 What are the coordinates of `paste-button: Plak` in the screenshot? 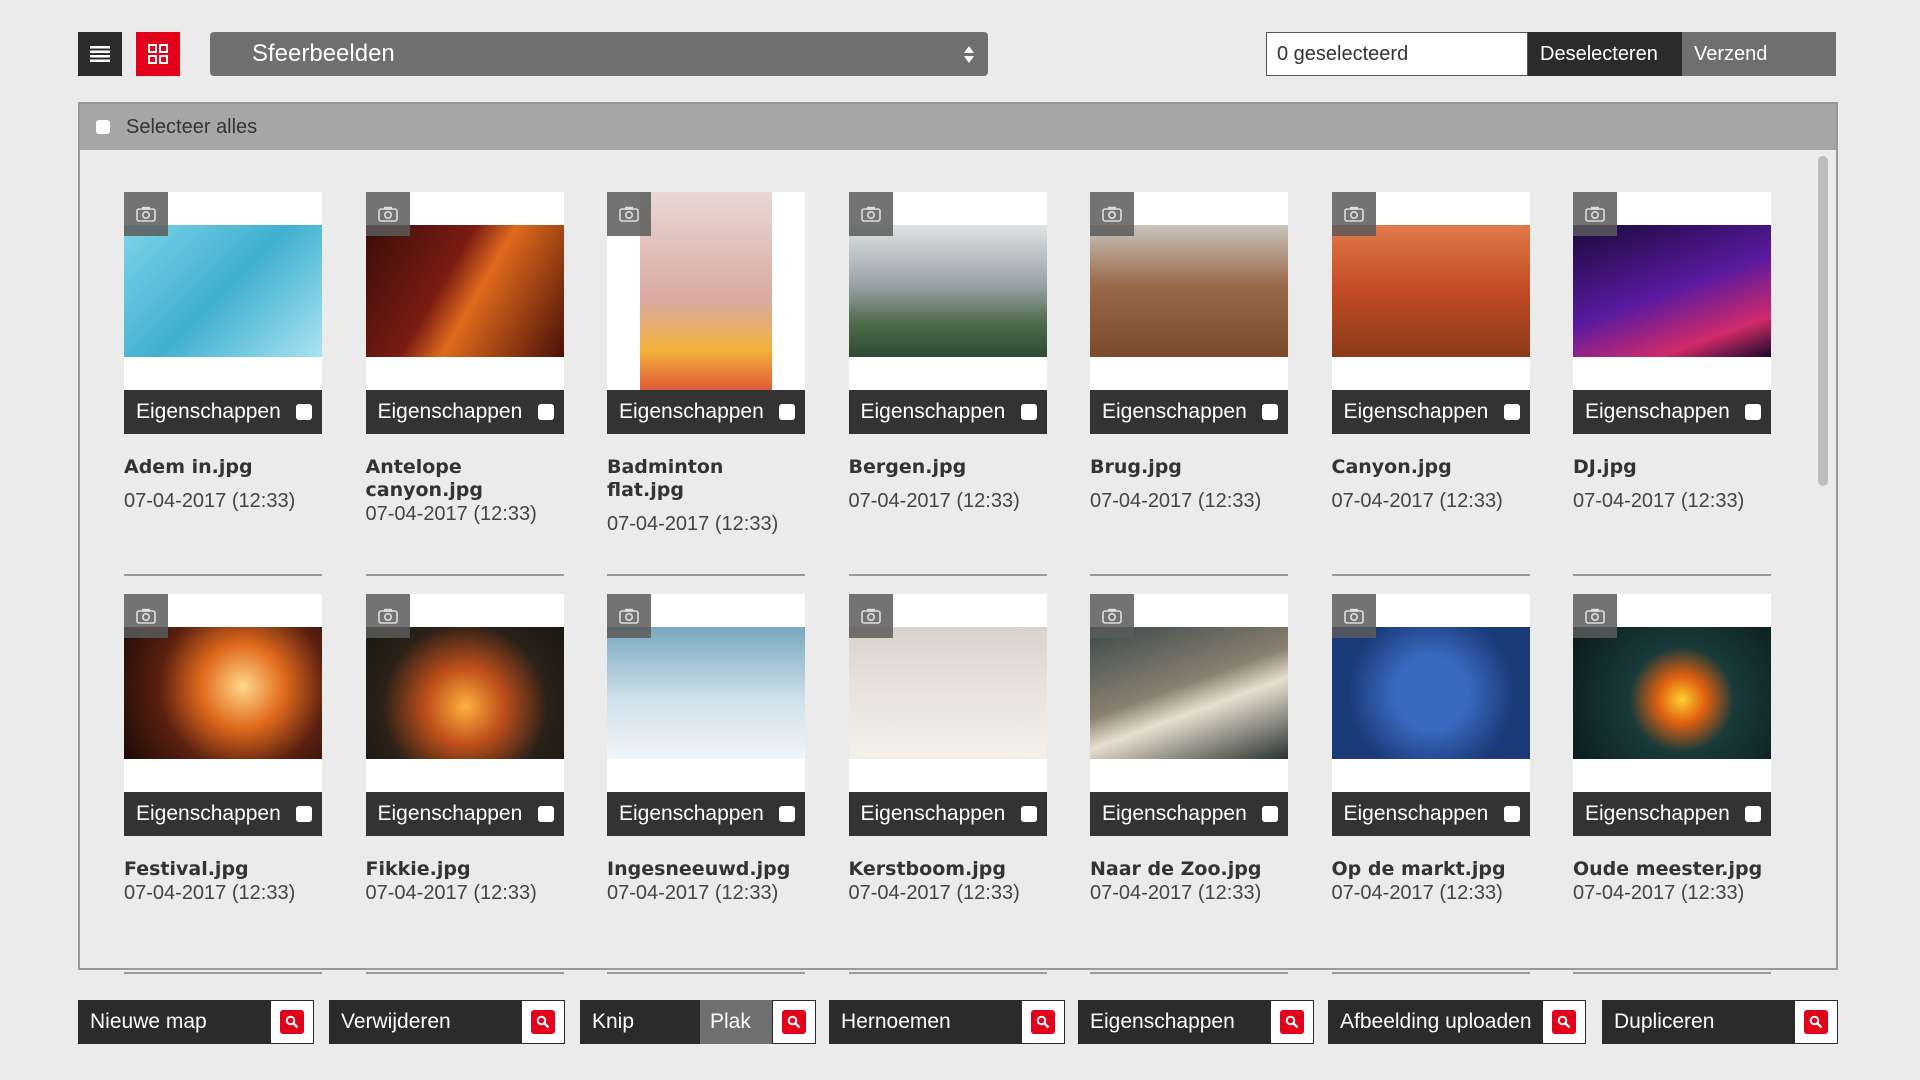 It's located at (736, 1022).